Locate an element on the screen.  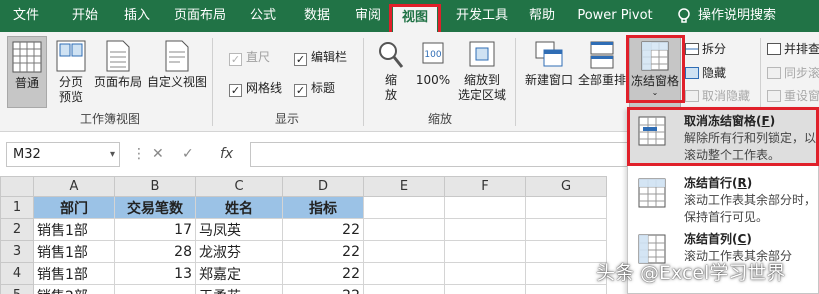
view-side-by-side-button: 并排查看 is located at coordinates (793, 49).